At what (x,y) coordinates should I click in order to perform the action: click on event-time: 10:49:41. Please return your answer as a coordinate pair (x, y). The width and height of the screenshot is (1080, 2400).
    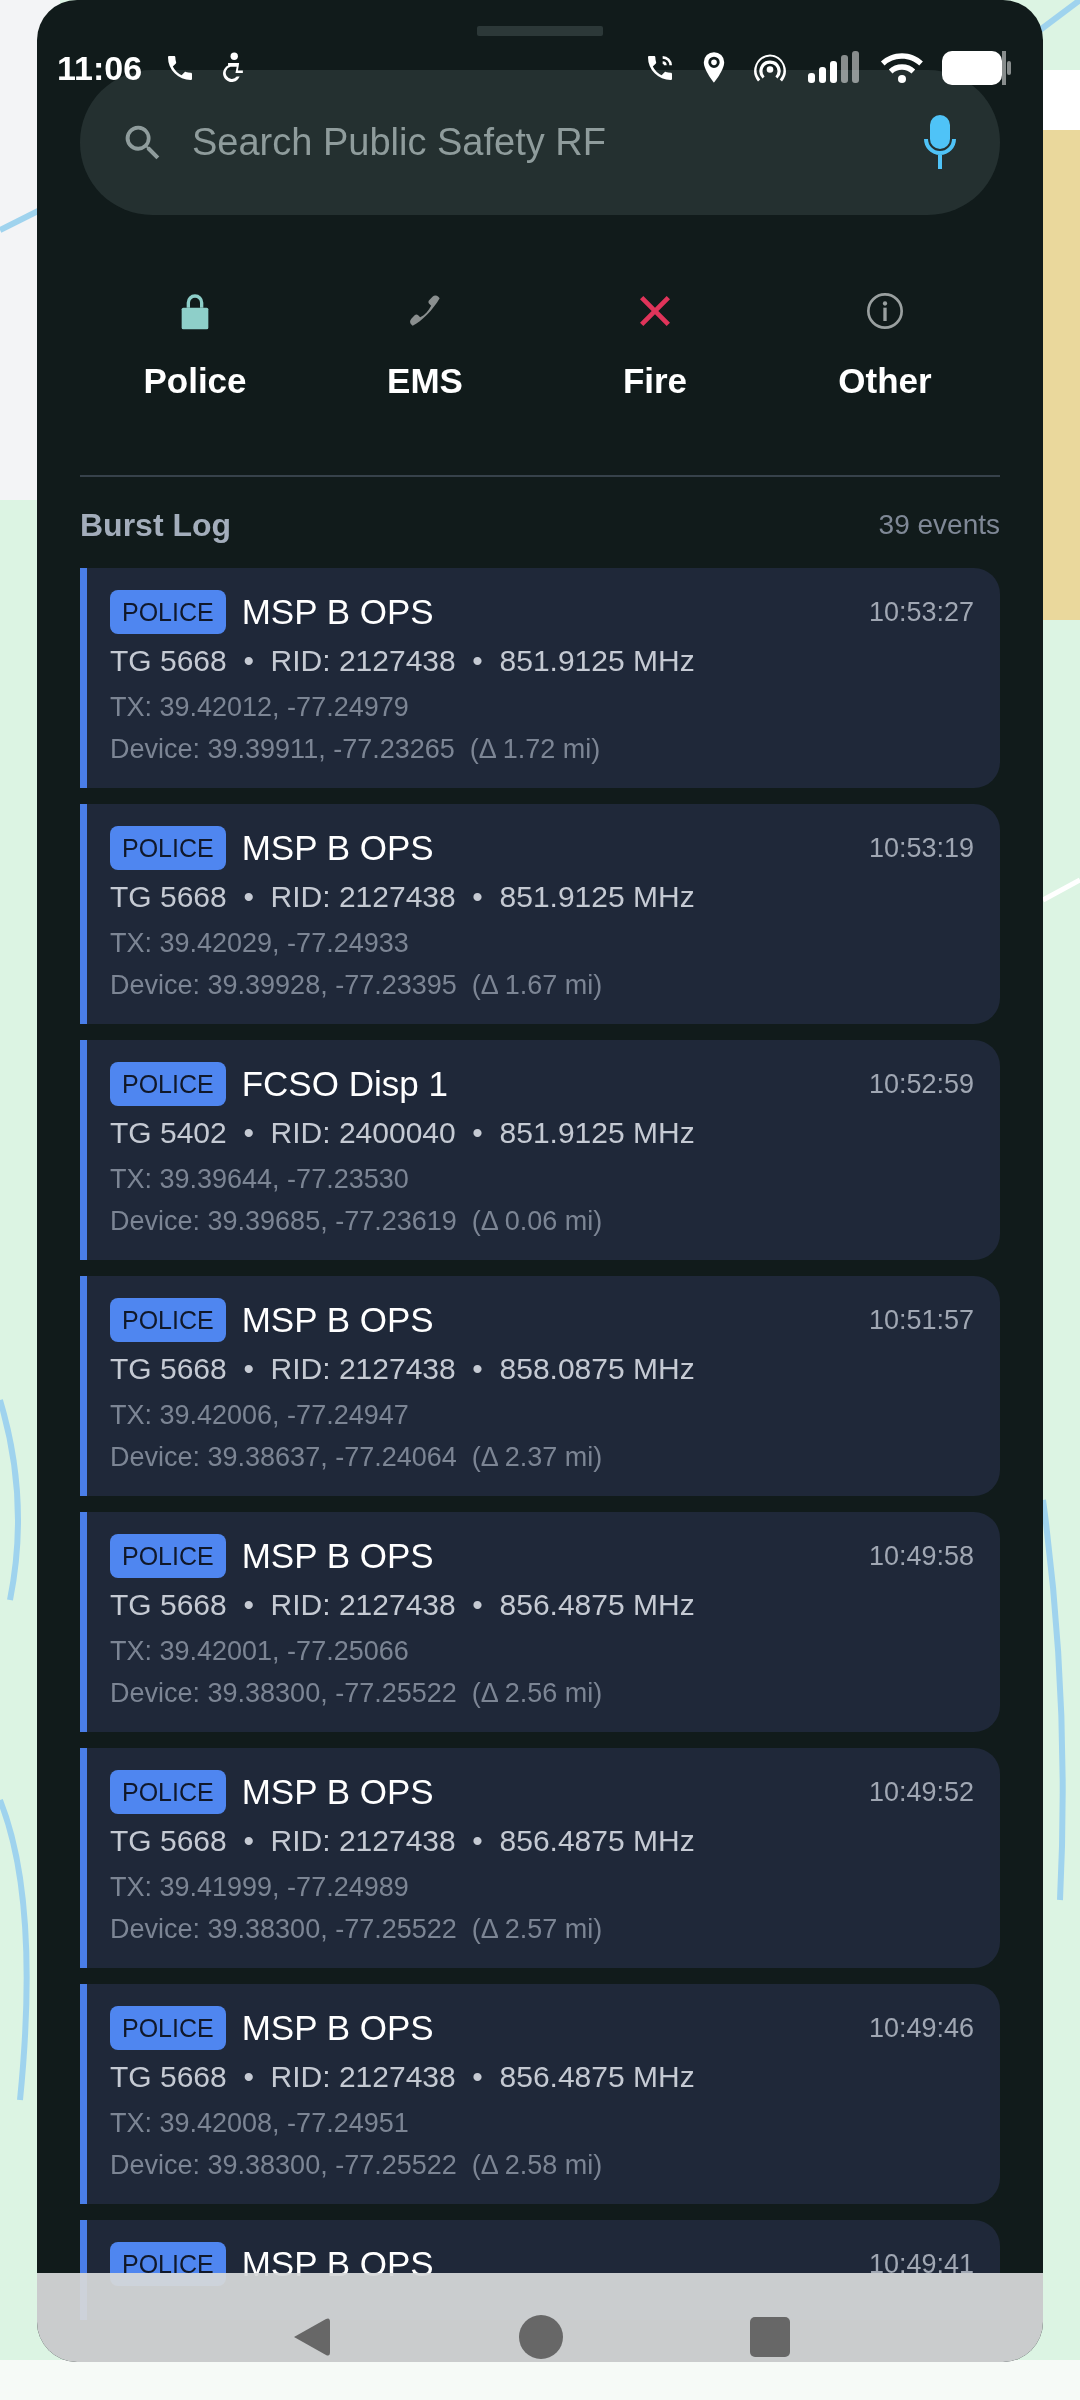
    Looking at the image, I should click on (921, 2264).